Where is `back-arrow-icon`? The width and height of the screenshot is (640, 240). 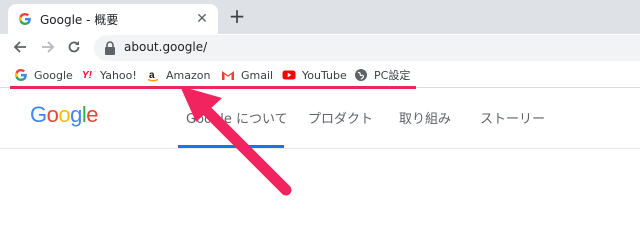 back-arrow-icon is located at coordinates (19, 47).